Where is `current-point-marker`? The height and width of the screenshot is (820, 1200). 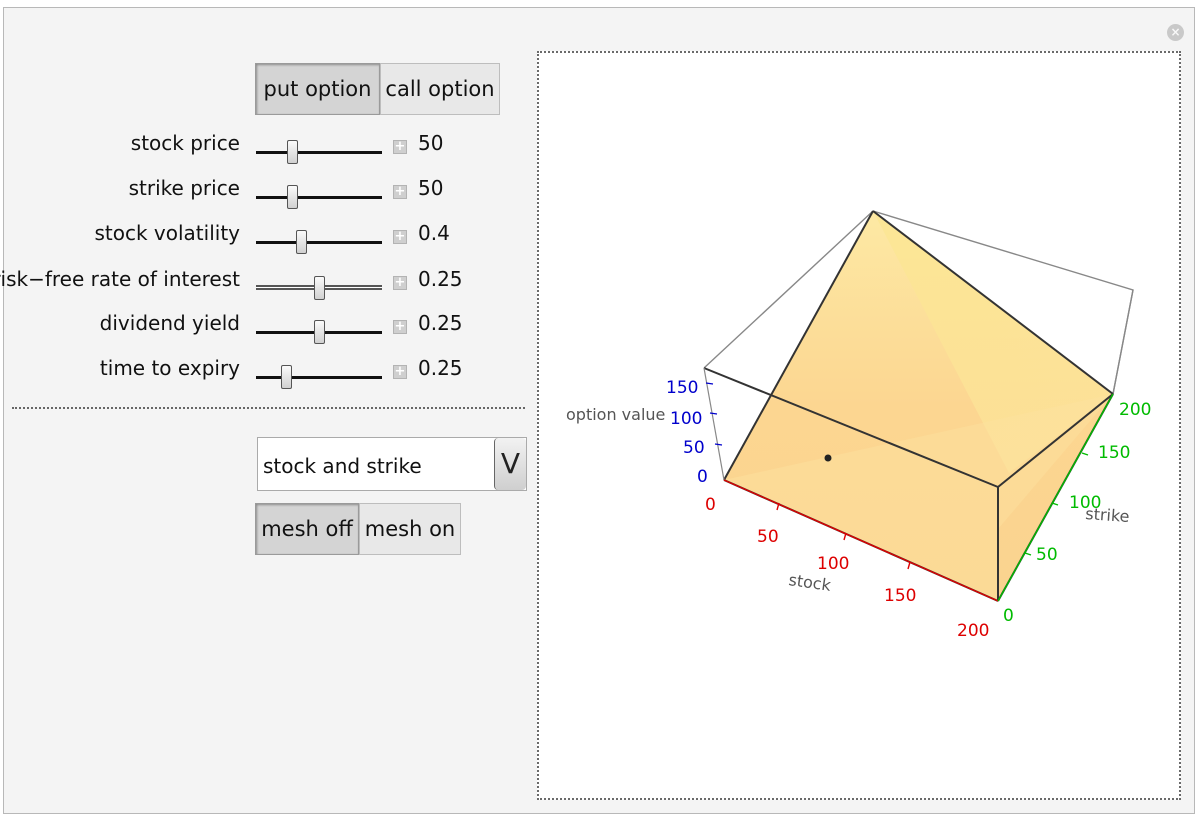 current-point-marker is located at coordinates (828, 458).